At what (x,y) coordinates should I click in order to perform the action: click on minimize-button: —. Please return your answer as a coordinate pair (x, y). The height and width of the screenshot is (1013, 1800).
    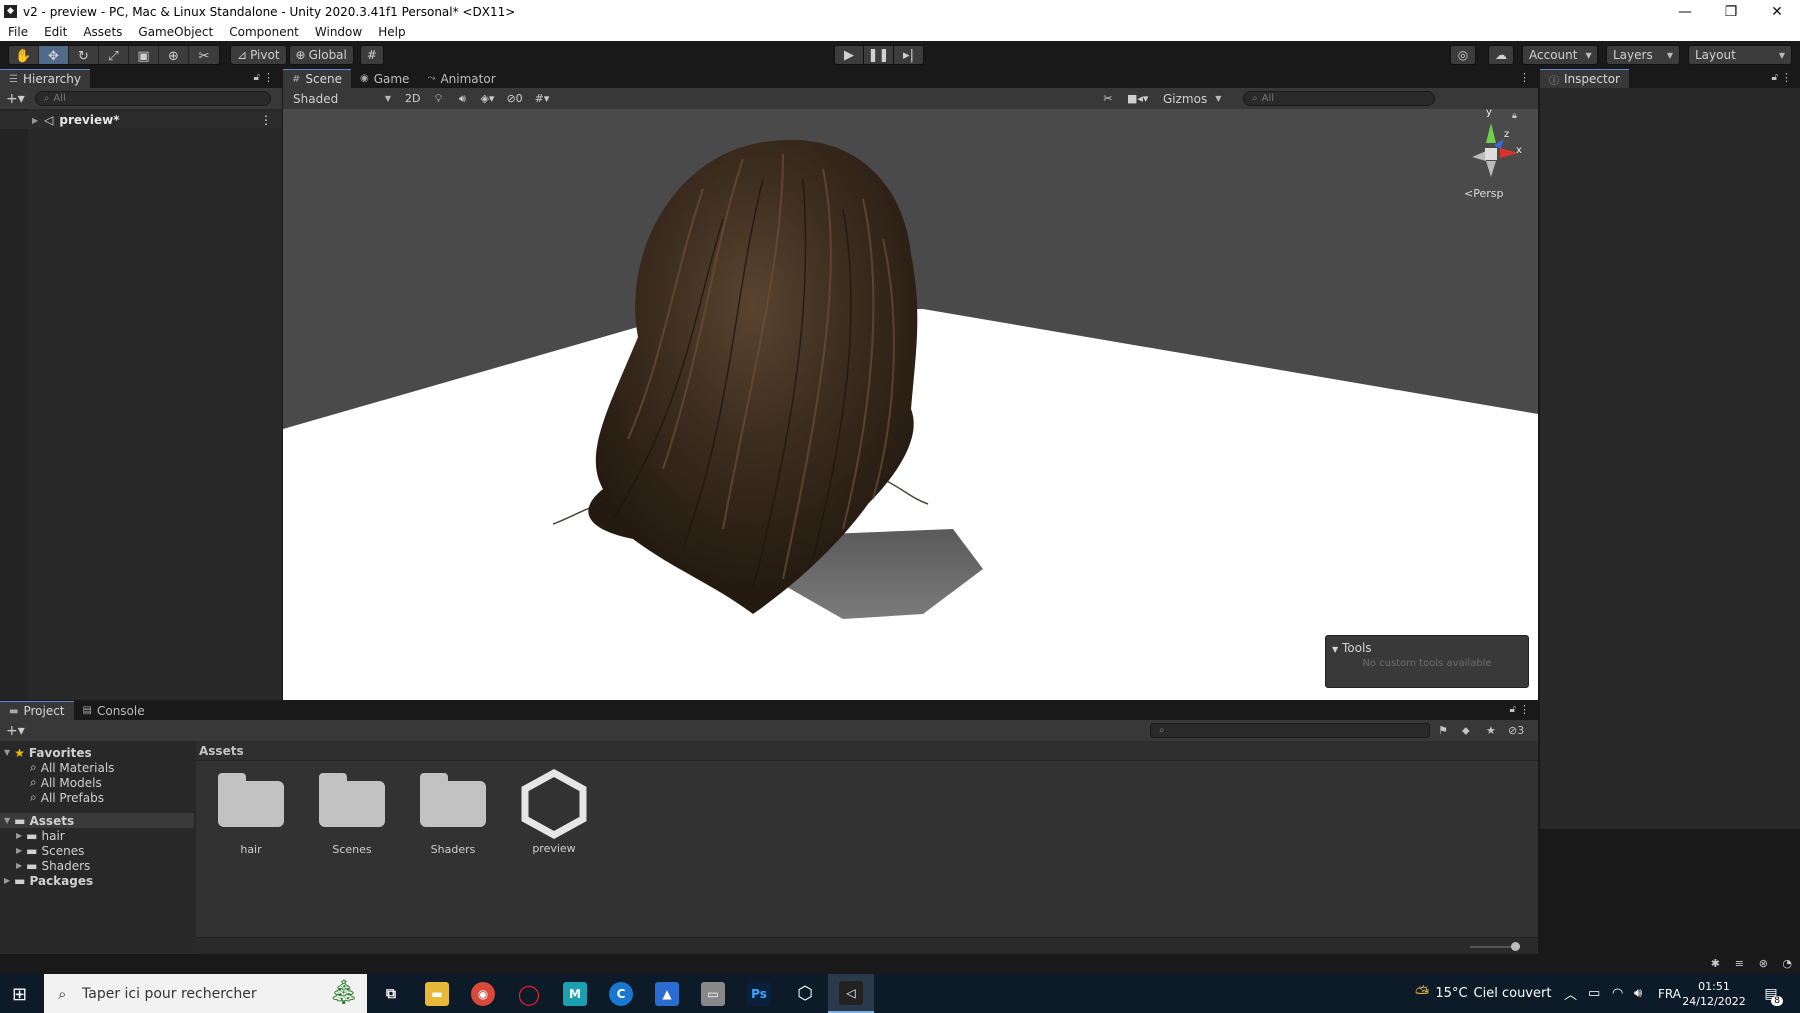
    Looking at the image, I should click on (1685, 11).